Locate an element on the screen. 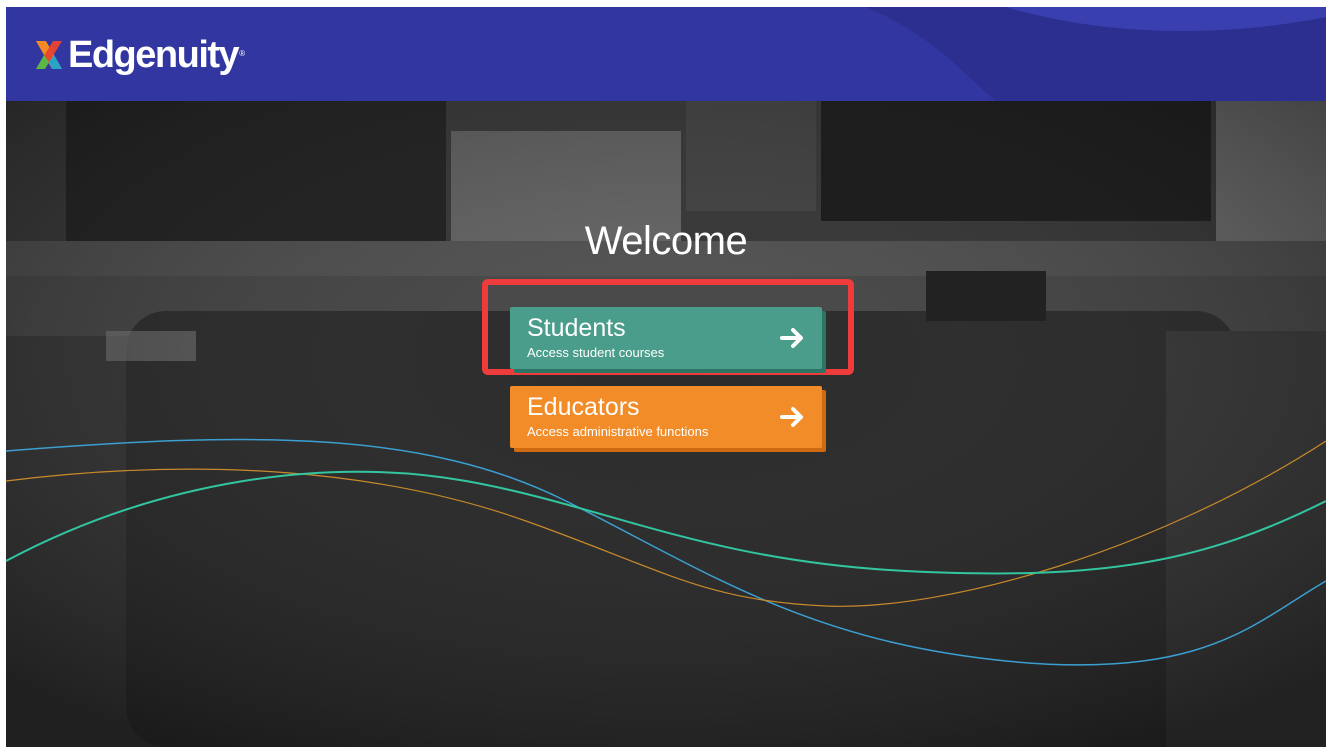  edgenuity-logo: Edgenuity ® is located at coordinates (138, 55).